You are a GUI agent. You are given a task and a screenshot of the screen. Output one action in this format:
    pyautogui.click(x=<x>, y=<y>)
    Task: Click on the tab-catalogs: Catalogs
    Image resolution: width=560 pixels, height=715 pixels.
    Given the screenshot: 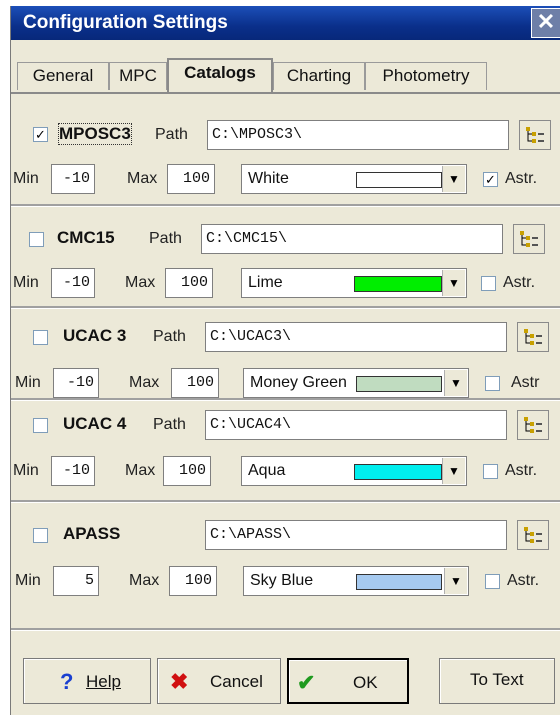 What is the action you would take?
    pyautogui.click(x=220, y=75)
    